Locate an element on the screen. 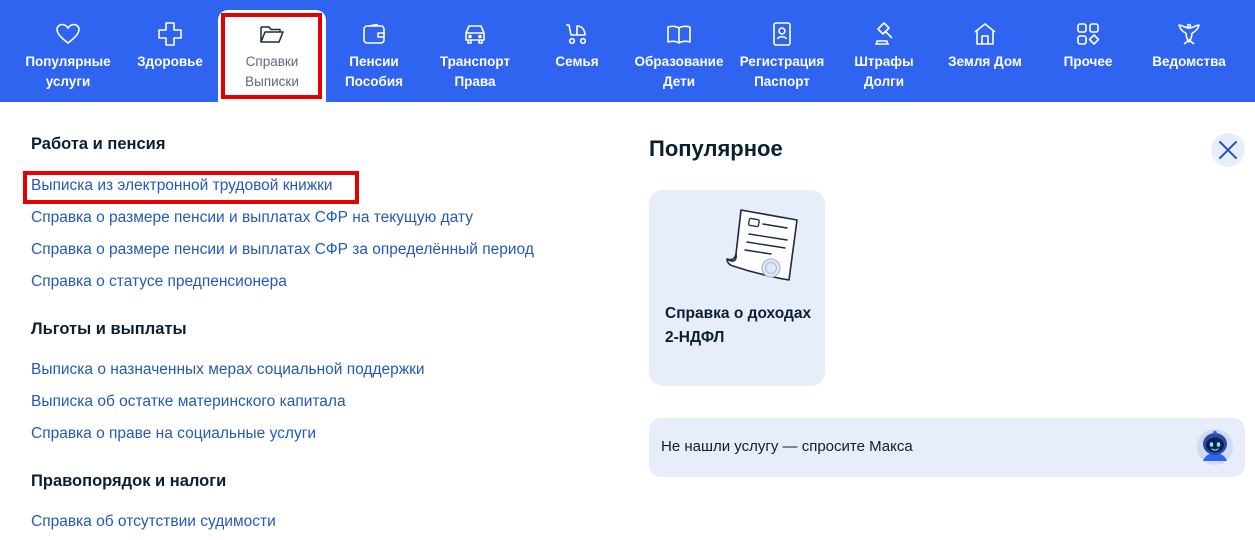 This screenshot has width=1255, height=540. book-icon is located at coordinates (679, 34).